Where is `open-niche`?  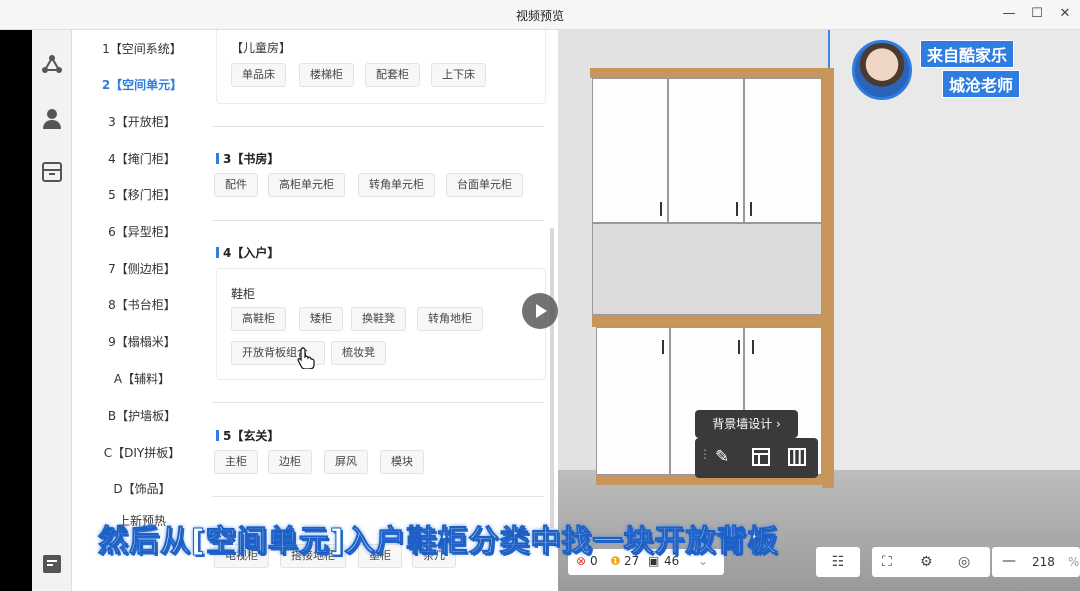
open-niche is located at coordinates (707, 269).